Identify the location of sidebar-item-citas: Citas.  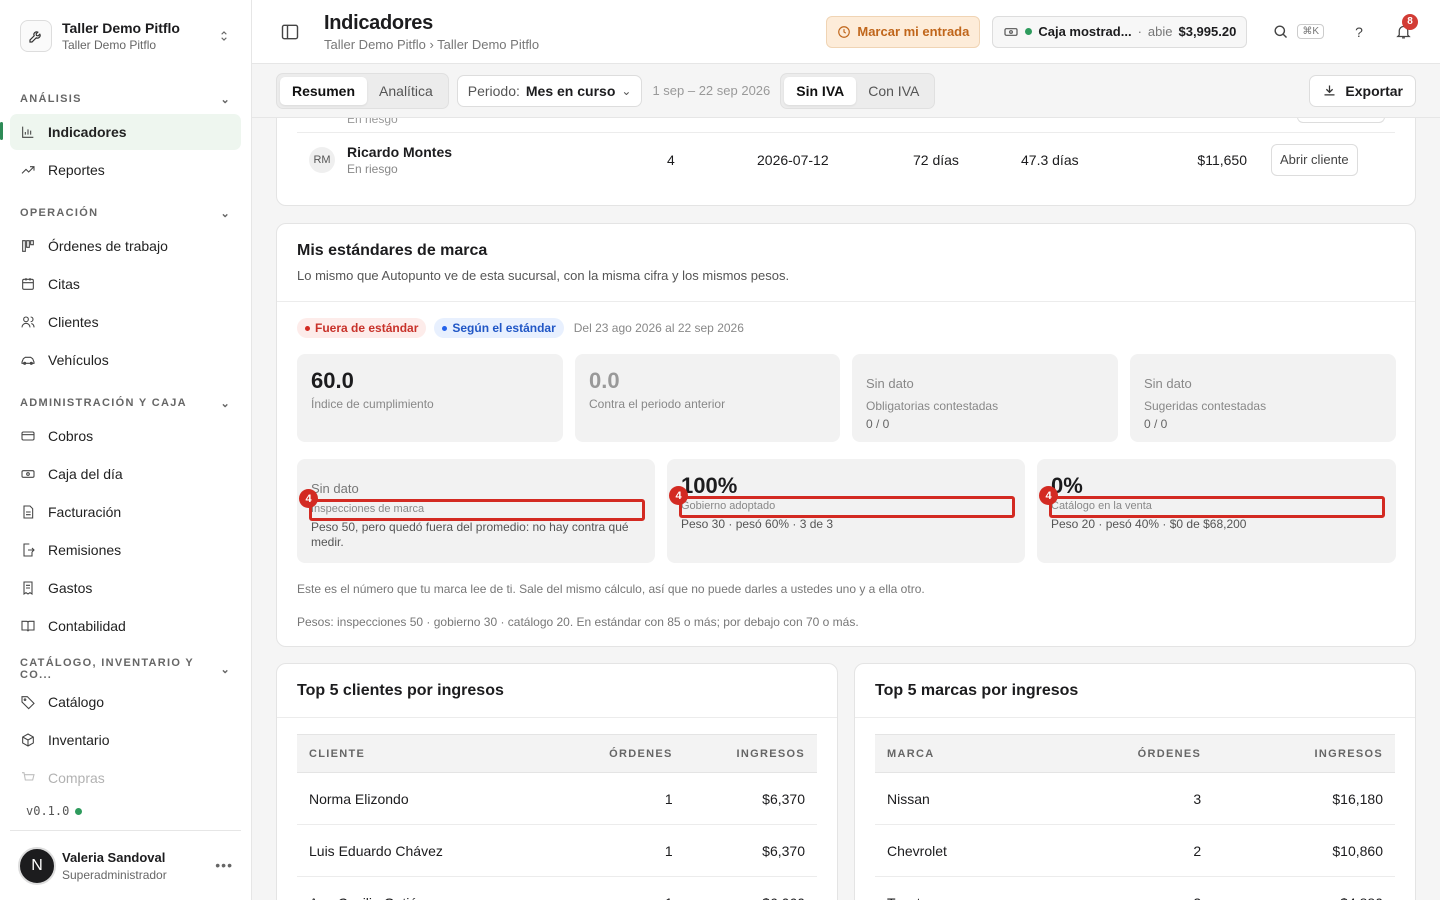
(125, 284).